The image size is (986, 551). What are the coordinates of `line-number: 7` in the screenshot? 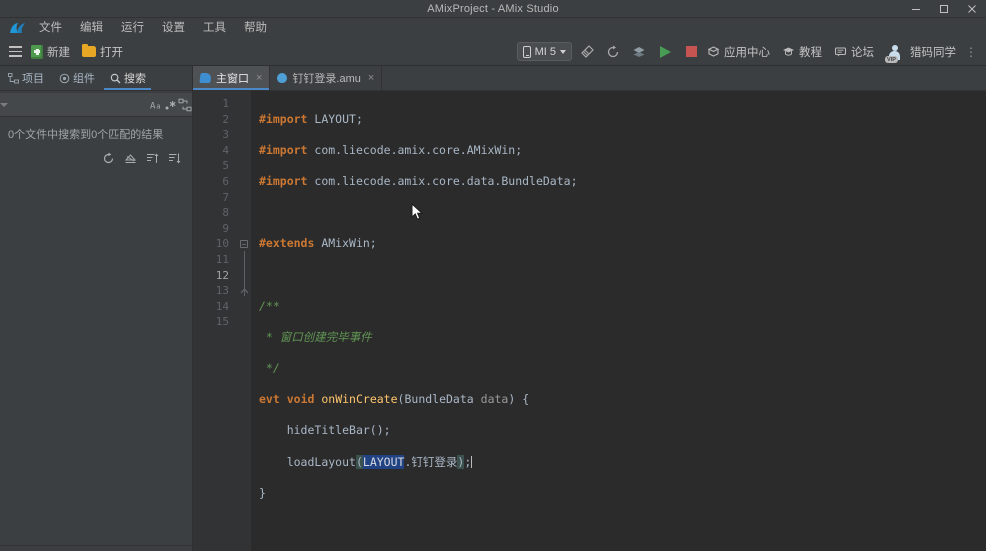 It's located at (225, 197).